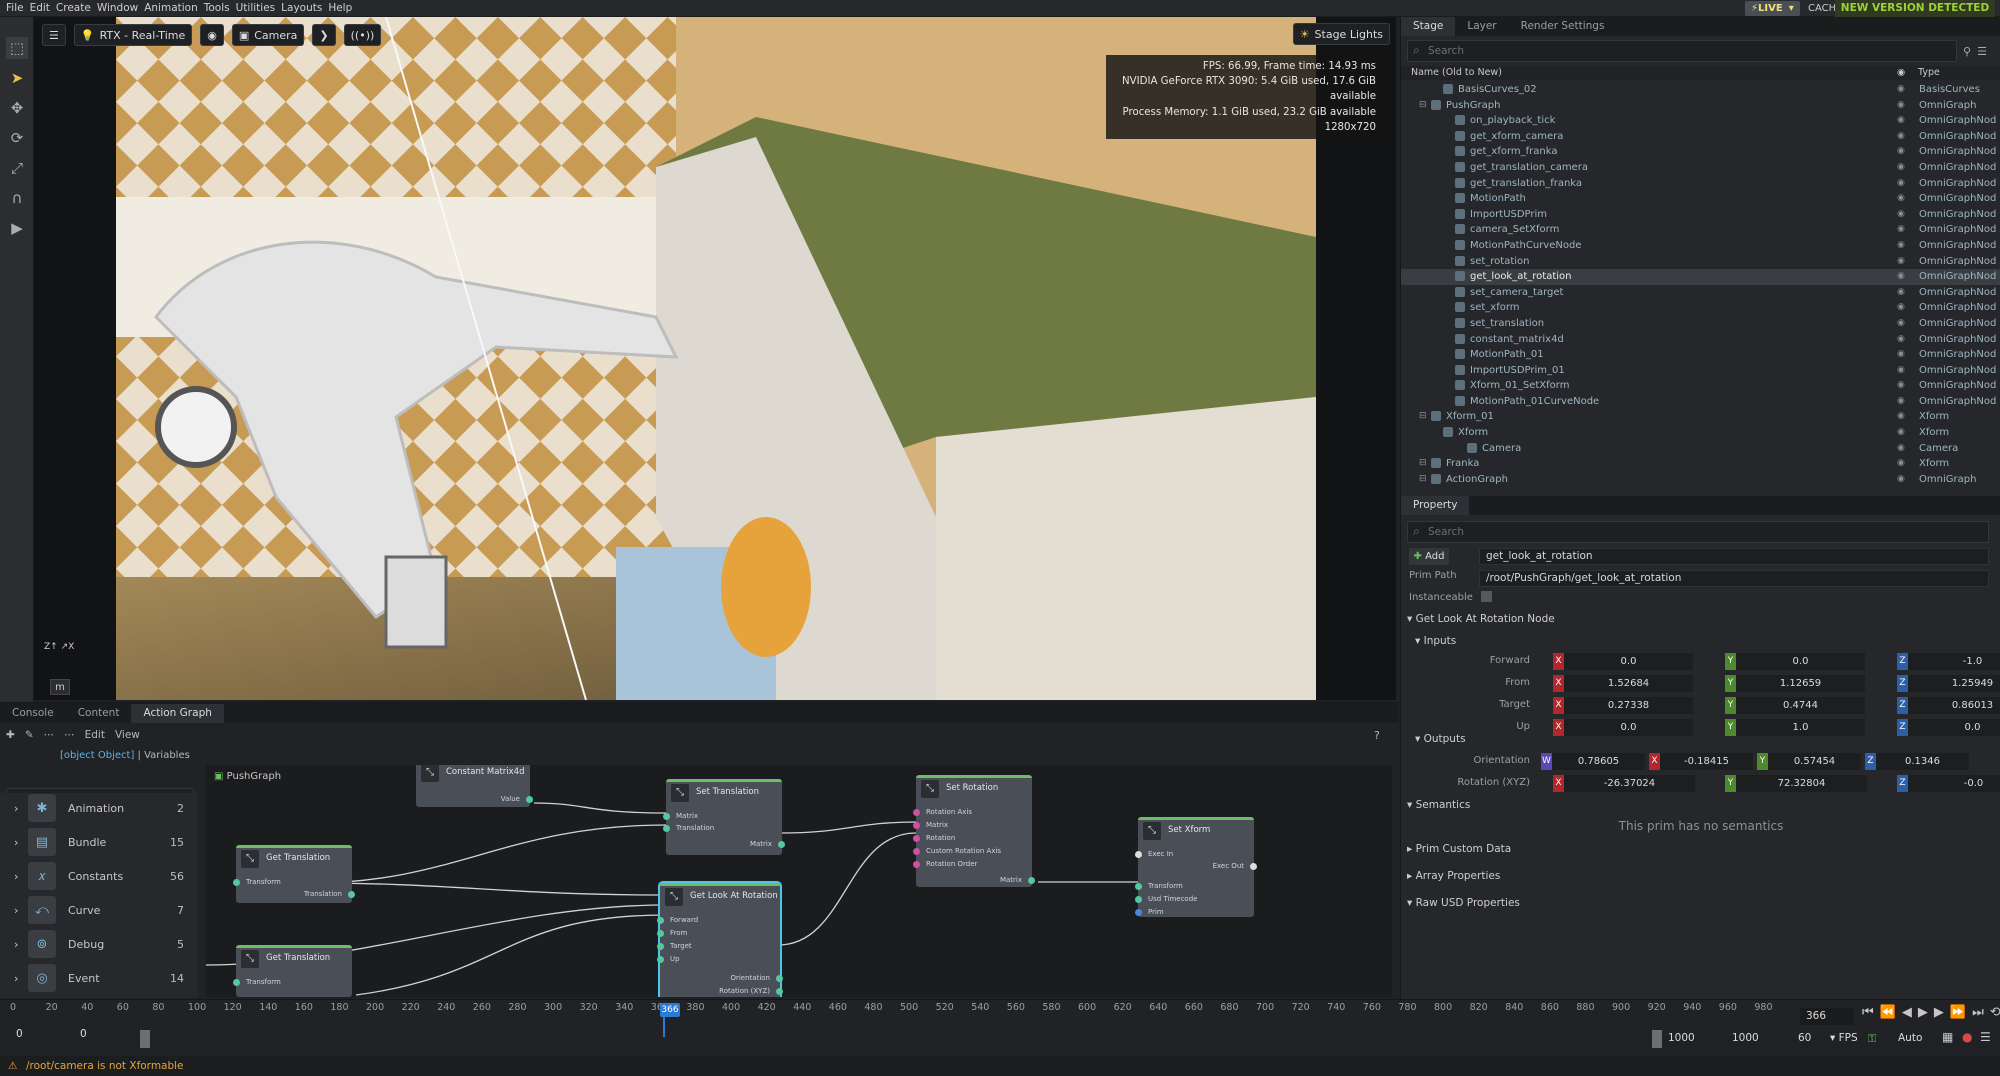 Image resolution: width=2000 pixels, height=1076 pixels. I want to click on stage-row: get_xform_camera ◉ OmniGraphNod, so click(1700, 137).